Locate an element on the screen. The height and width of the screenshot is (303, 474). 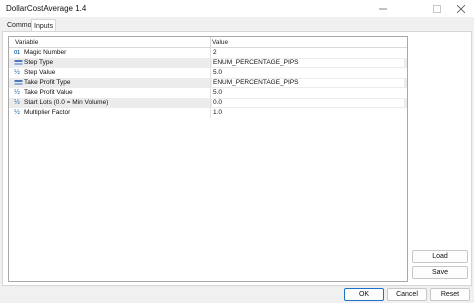
close-button is located at coordinates (461, 8).